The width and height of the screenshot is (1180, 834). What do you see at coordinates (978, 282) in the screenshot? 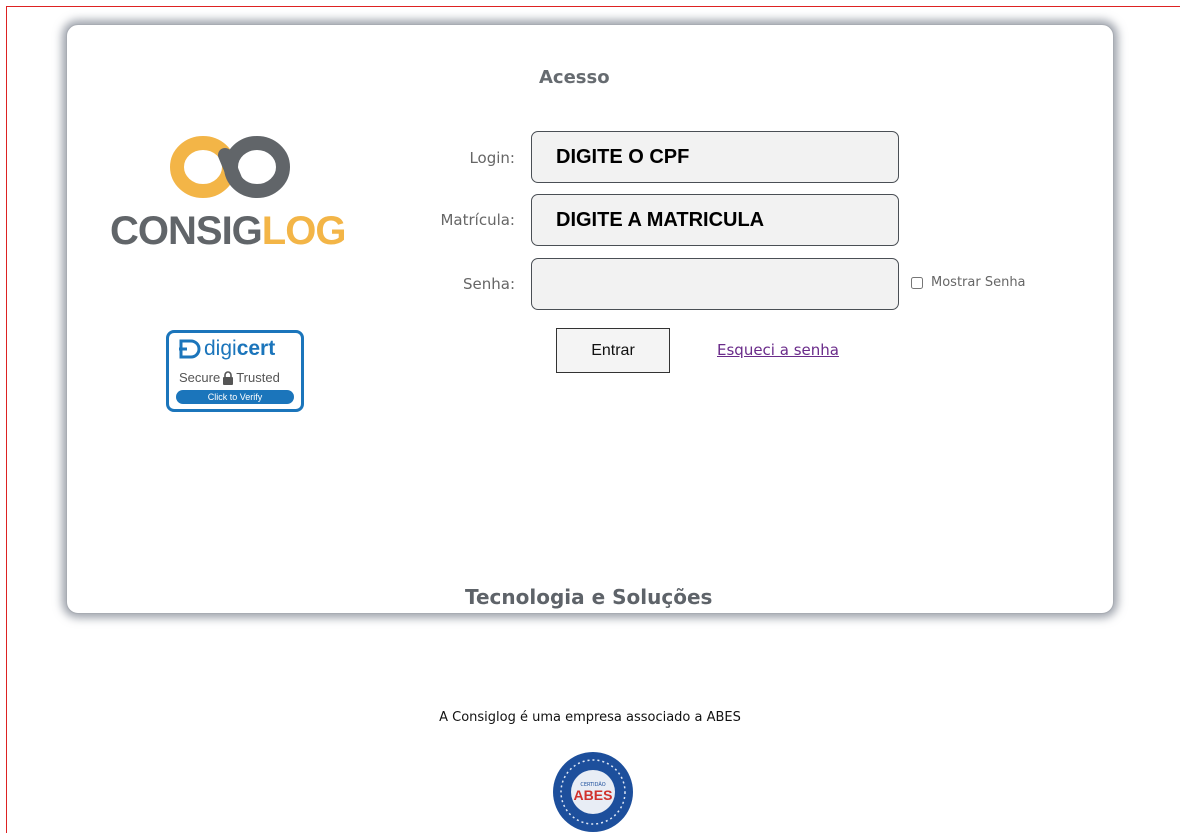
I see `show-password-label: Mostrar Senha` at bounding box center [978, 282].